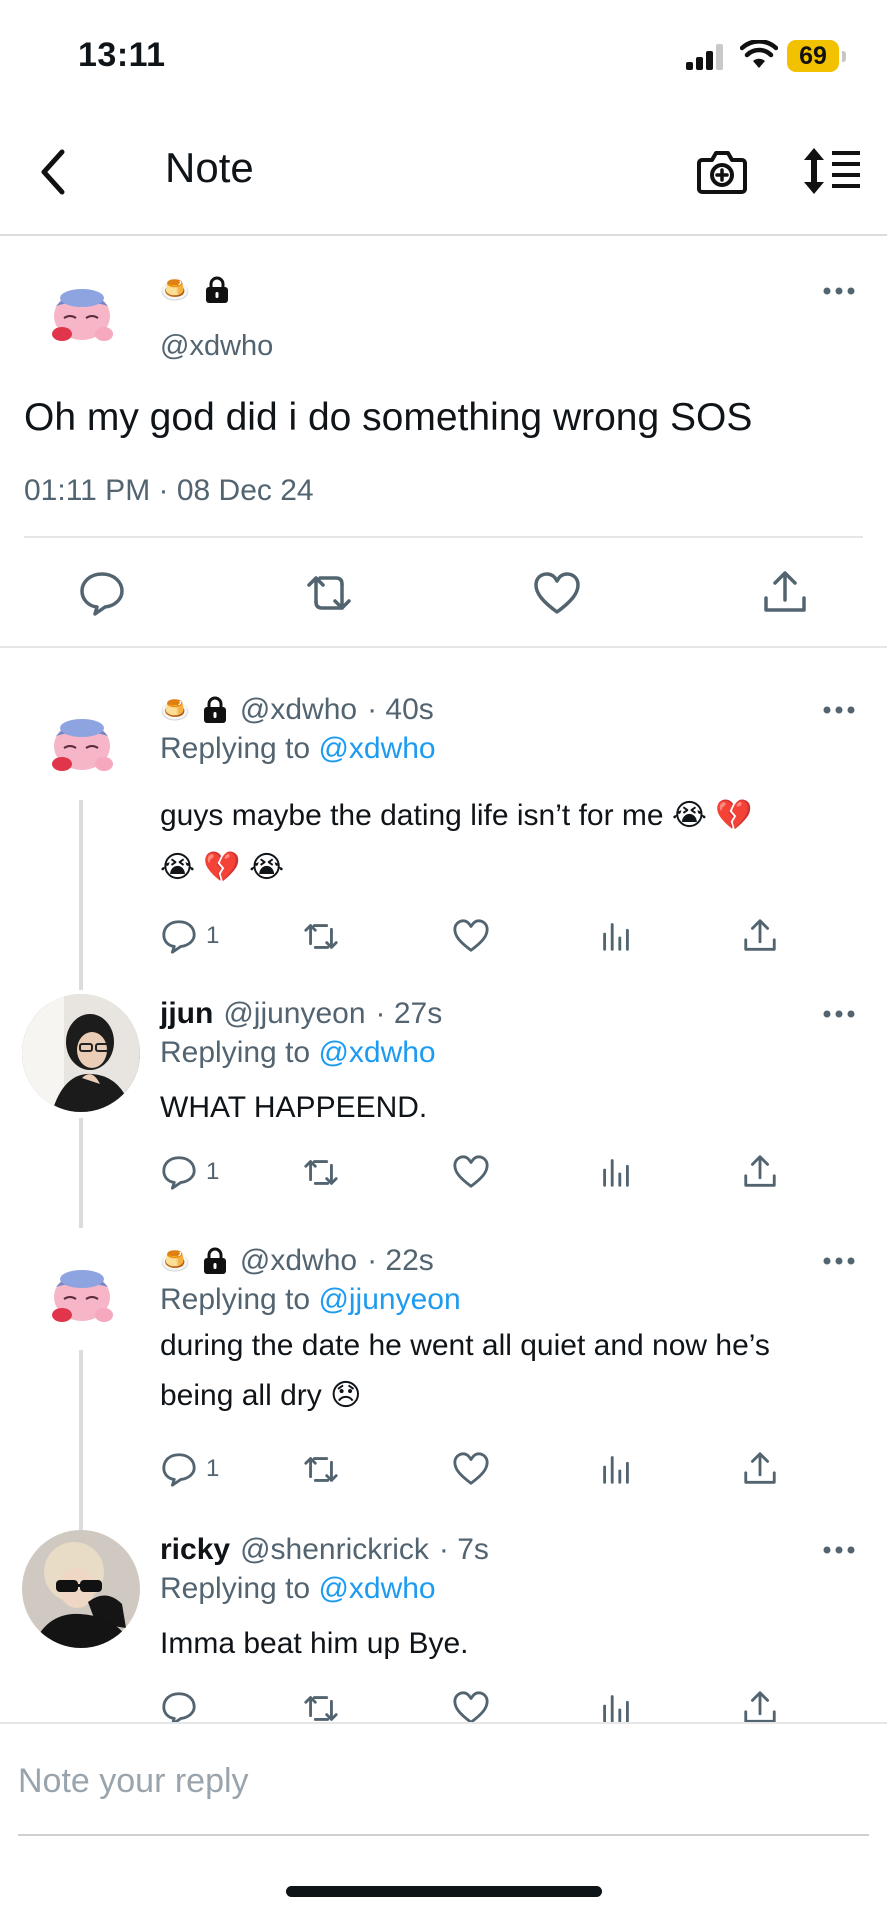 Image resolution: width=887 pixels, height=1920 pixels. Describe the element at coordinates (209, 167) in the screenshot. I see `page-title: Note` at that location.